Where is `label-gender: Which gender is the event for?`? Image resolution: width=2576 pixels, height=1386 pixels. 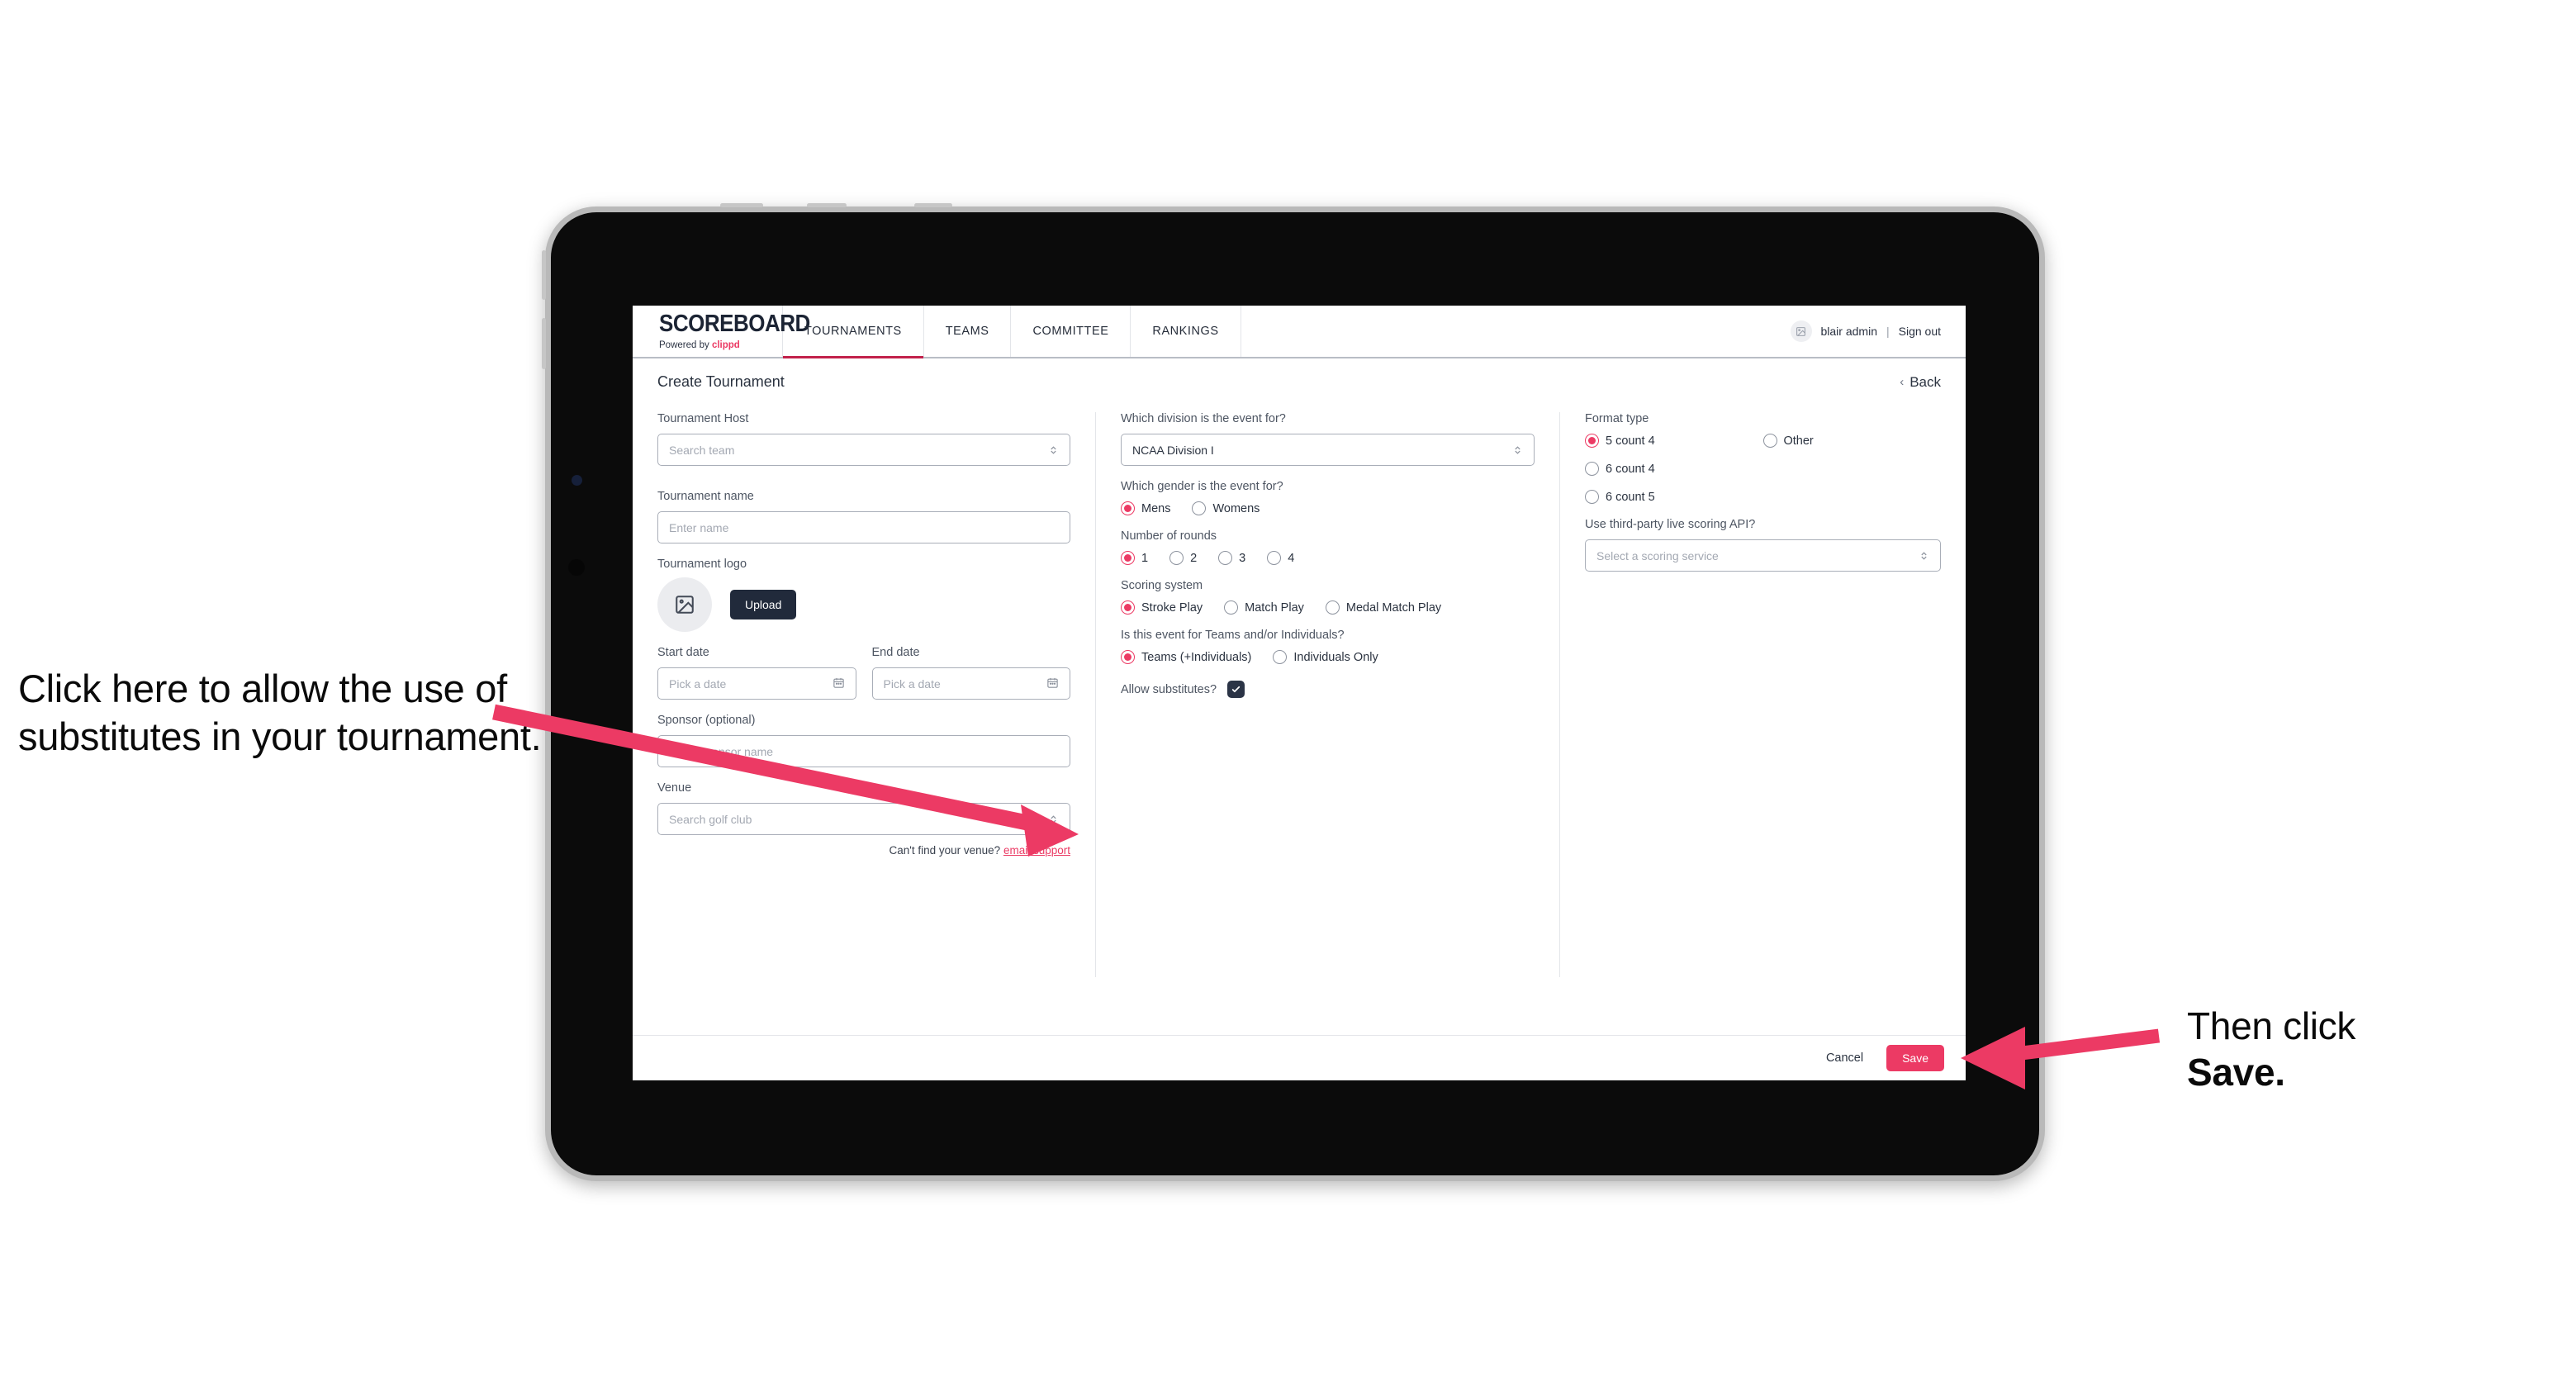
label-gender: Which gender is the event for? is located at coordinates (1202, 486).